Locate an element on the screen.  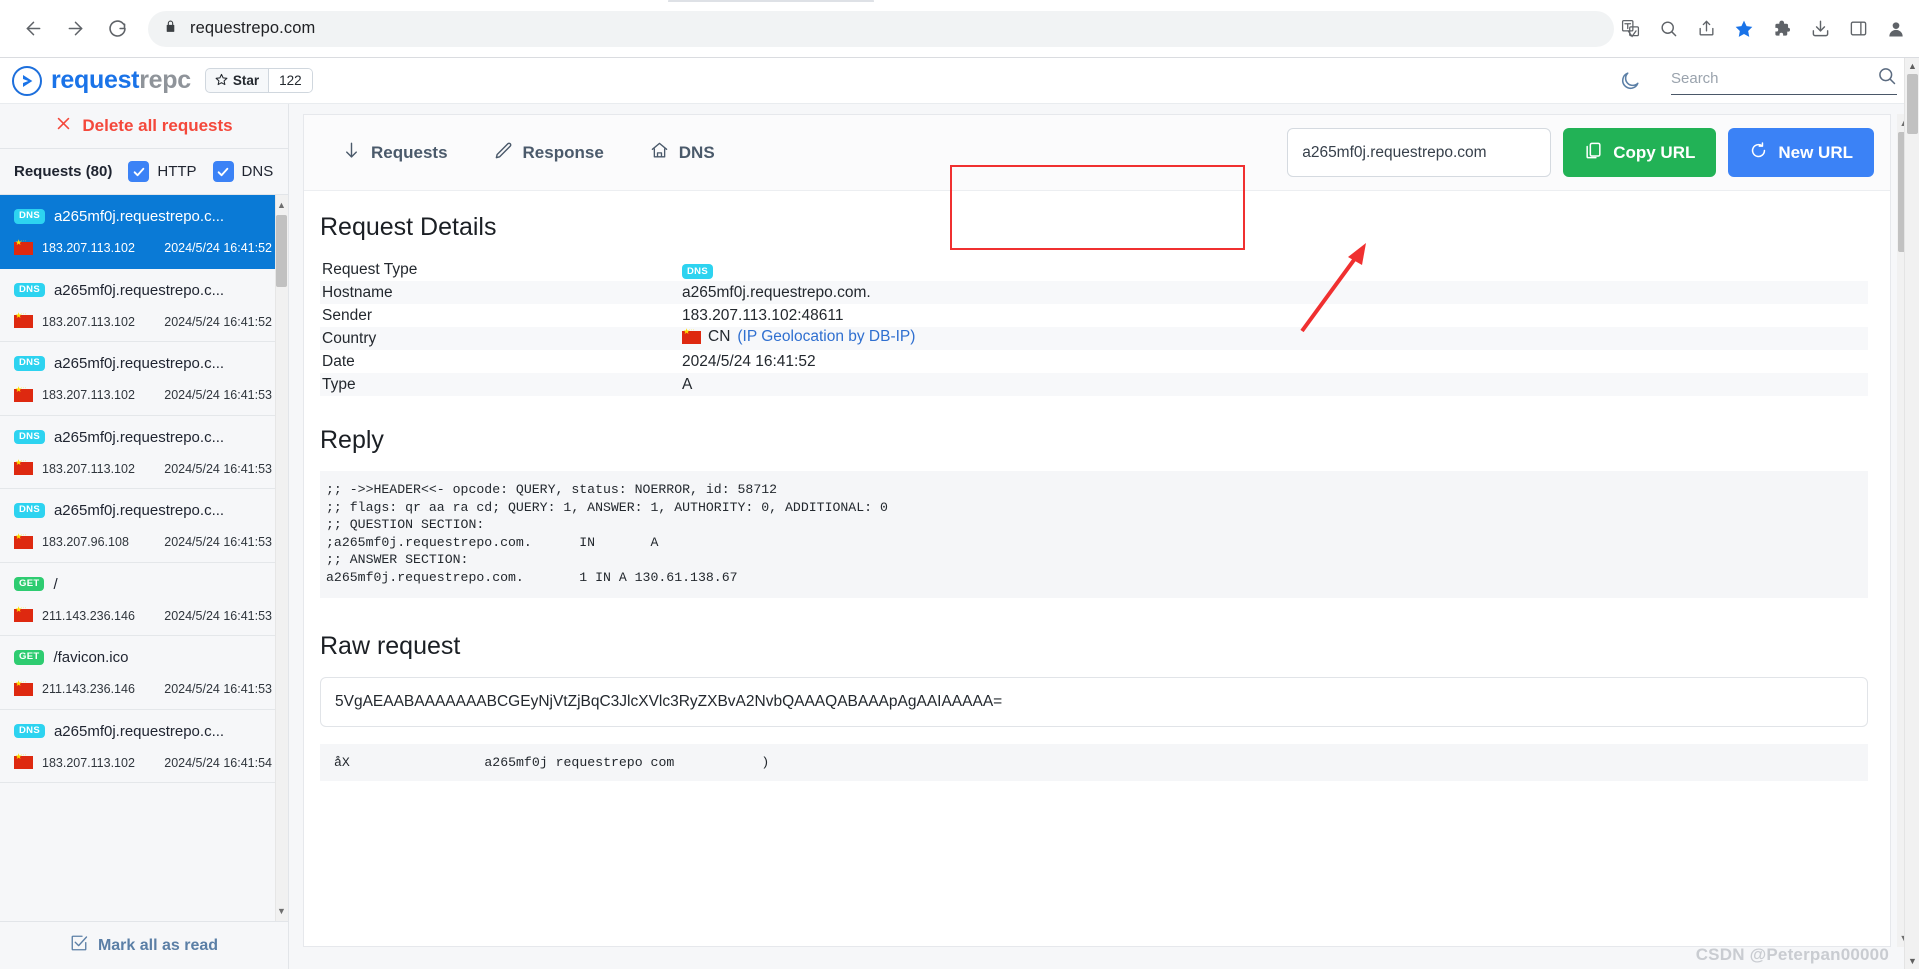
translate-icon is located at coordinates (1630, 29).